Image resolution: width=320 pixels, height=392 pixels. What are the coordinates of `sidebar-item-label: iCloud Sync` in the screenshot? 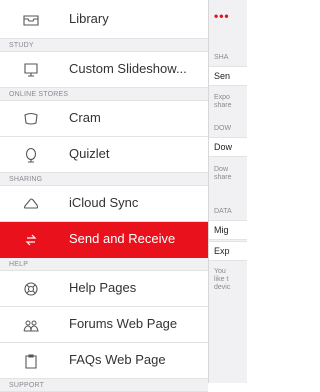 It's located at (104, 202).